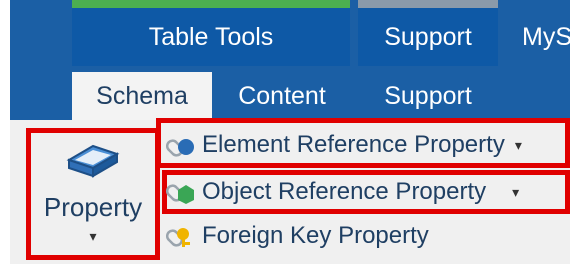 The width and height of the screenshot is (570, 264). Describe the element at coordinates (181, 192) in the screenshot. I see `object-reference-icon` at that location.